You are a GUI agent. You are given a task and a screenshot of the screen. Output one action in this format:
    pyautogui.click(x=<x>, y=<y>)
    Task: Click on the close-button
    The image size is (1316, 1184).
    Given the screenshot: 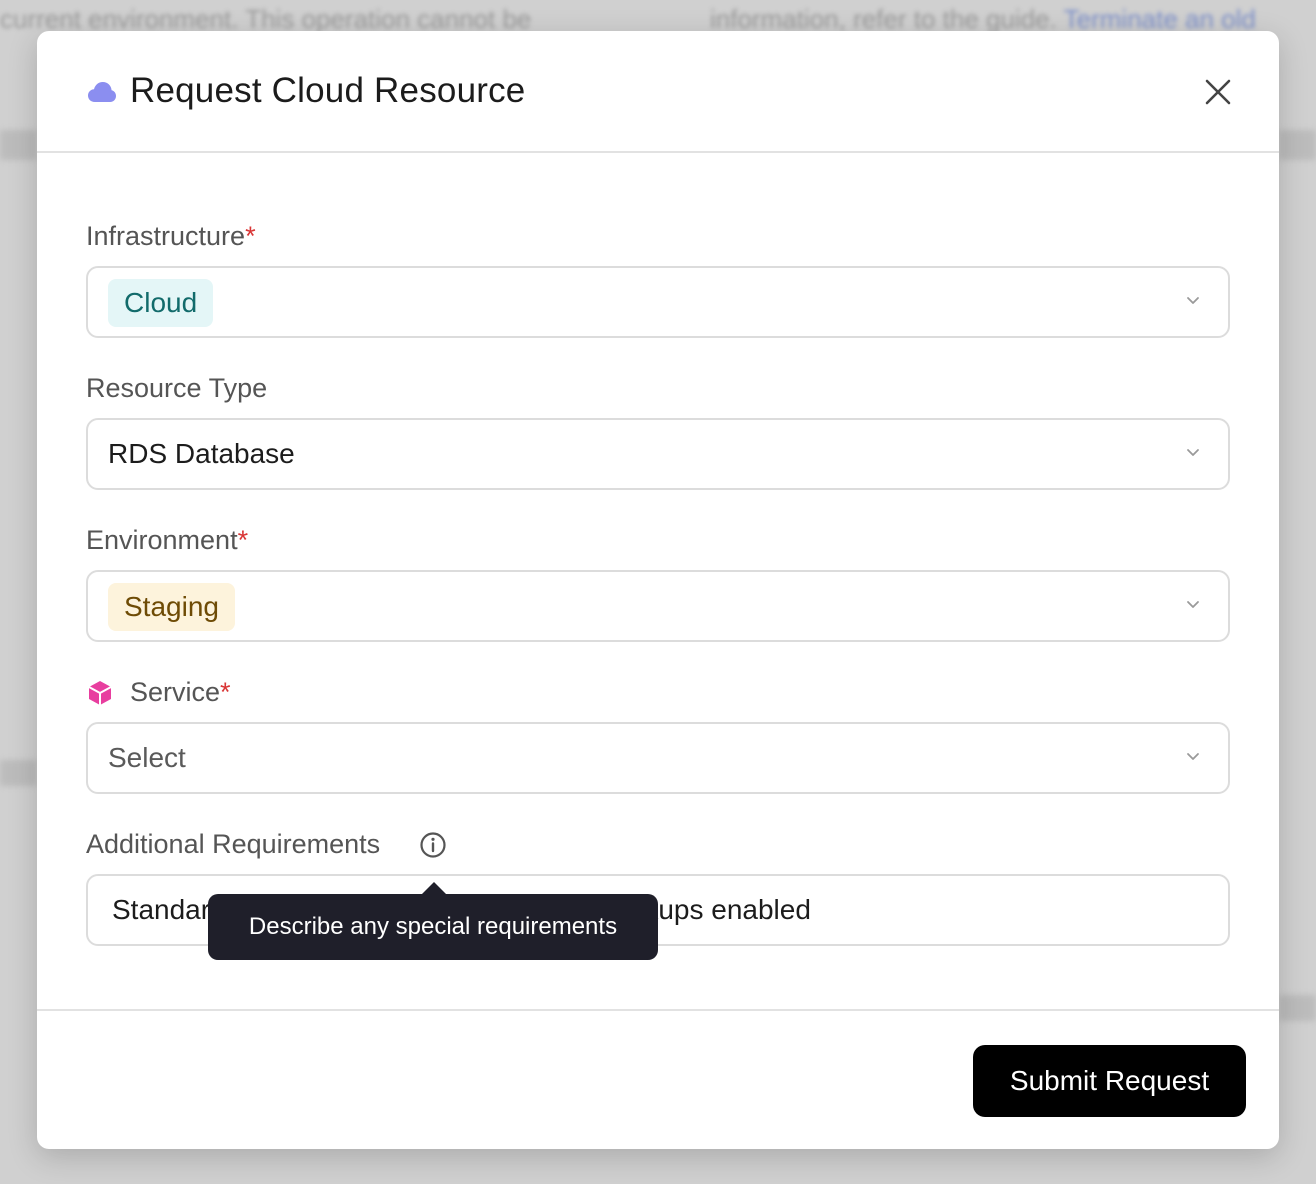 What is the action you would take?
    pyautogui.click(x=1218, y=92)
    